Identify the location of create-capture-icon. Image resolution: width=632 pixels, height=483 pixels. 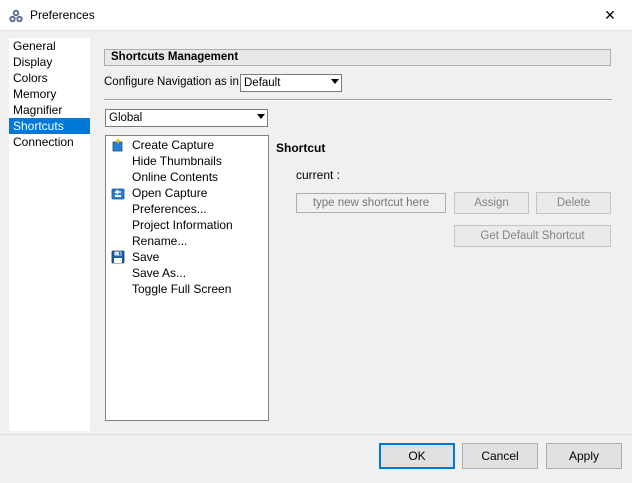
(117, 145).